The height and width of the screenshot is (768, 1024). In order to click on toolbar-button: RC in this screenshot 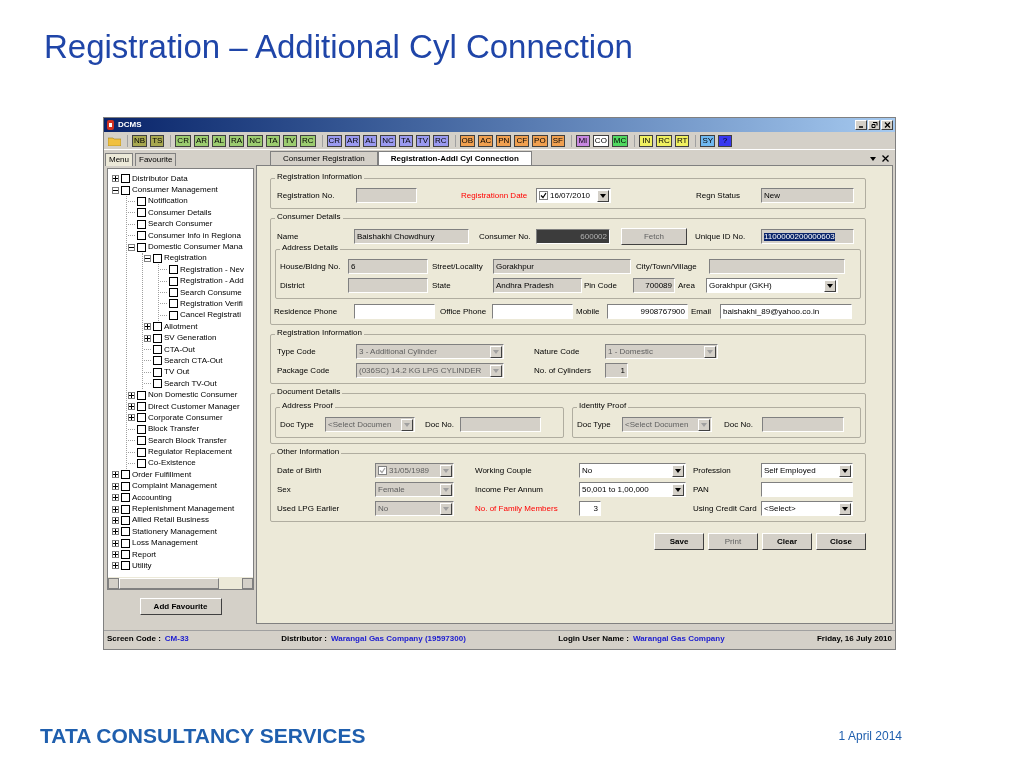, I will do `click(441, 140)`.